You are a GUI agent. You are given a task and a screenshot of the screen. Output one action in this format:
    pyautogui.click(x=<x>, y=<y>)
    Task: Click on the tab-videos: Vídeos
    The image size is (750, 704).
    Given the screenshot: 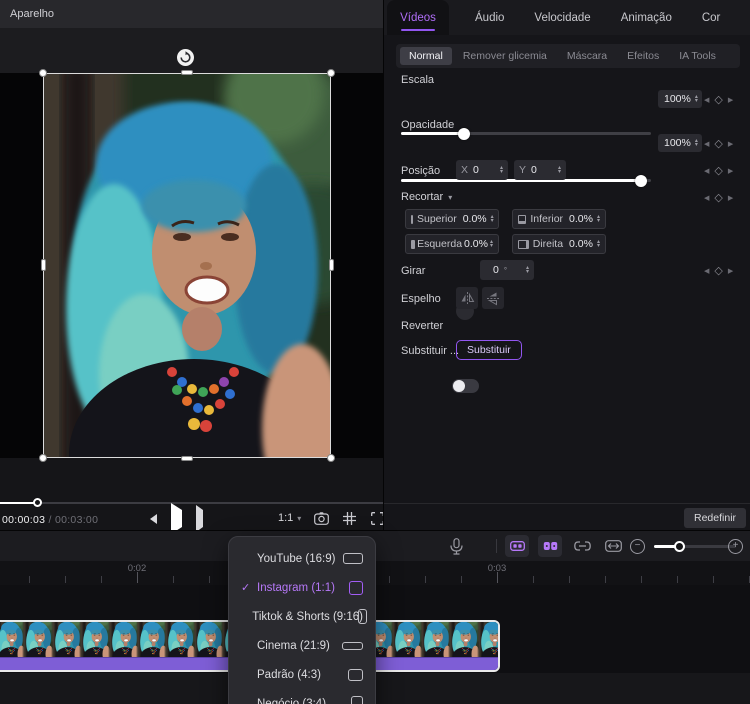 What is the action you would take?
    pyautogui.click(x=418, y=17)
    